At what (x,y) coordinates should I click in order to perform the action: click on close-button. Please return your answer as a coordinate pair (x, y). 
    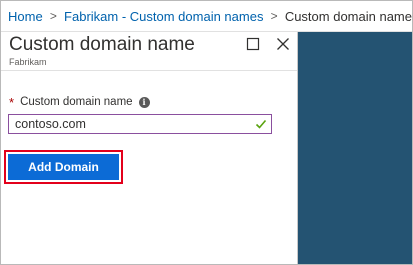
    Looking at the image, I should click on (283, 44).